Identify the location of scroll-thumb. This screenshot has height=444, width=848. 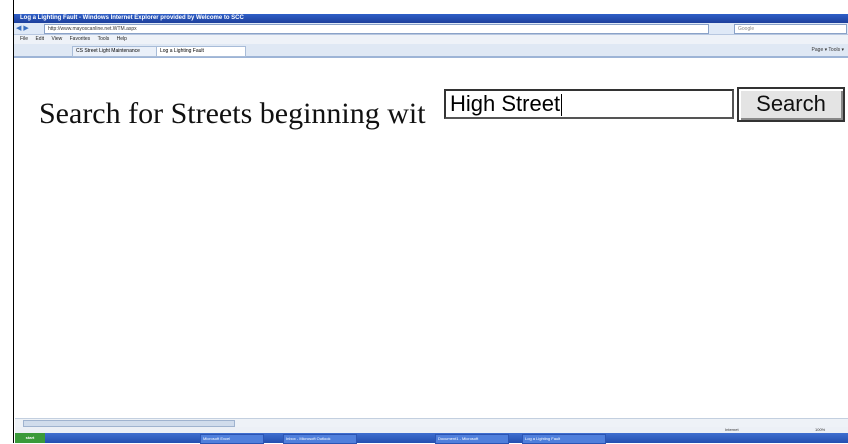
(129, 423).